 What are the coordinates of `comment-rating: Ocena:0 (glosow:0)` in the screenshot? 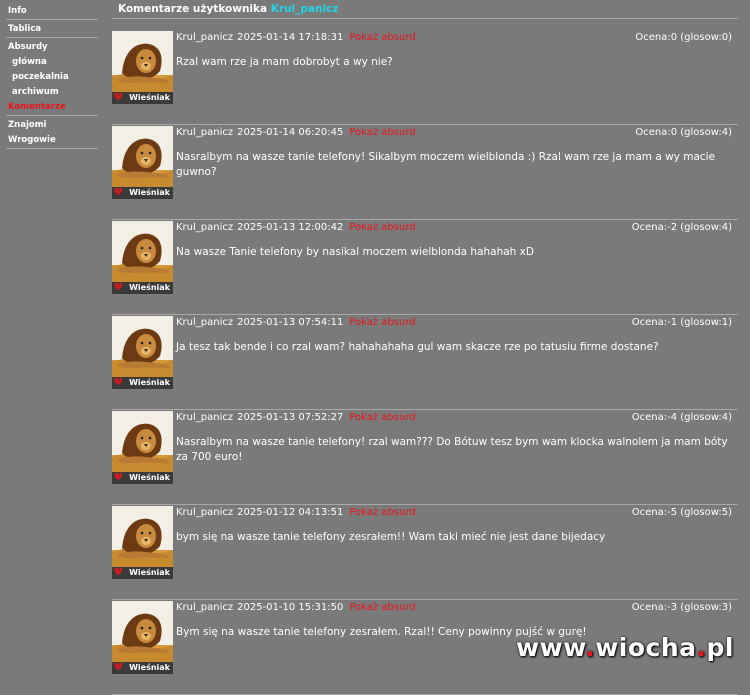 It's located at (683, 37).